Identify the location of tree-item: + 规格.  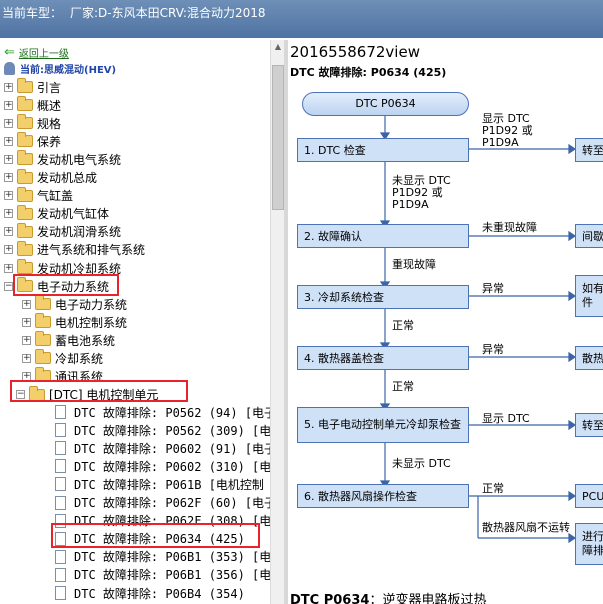
(32, 123).